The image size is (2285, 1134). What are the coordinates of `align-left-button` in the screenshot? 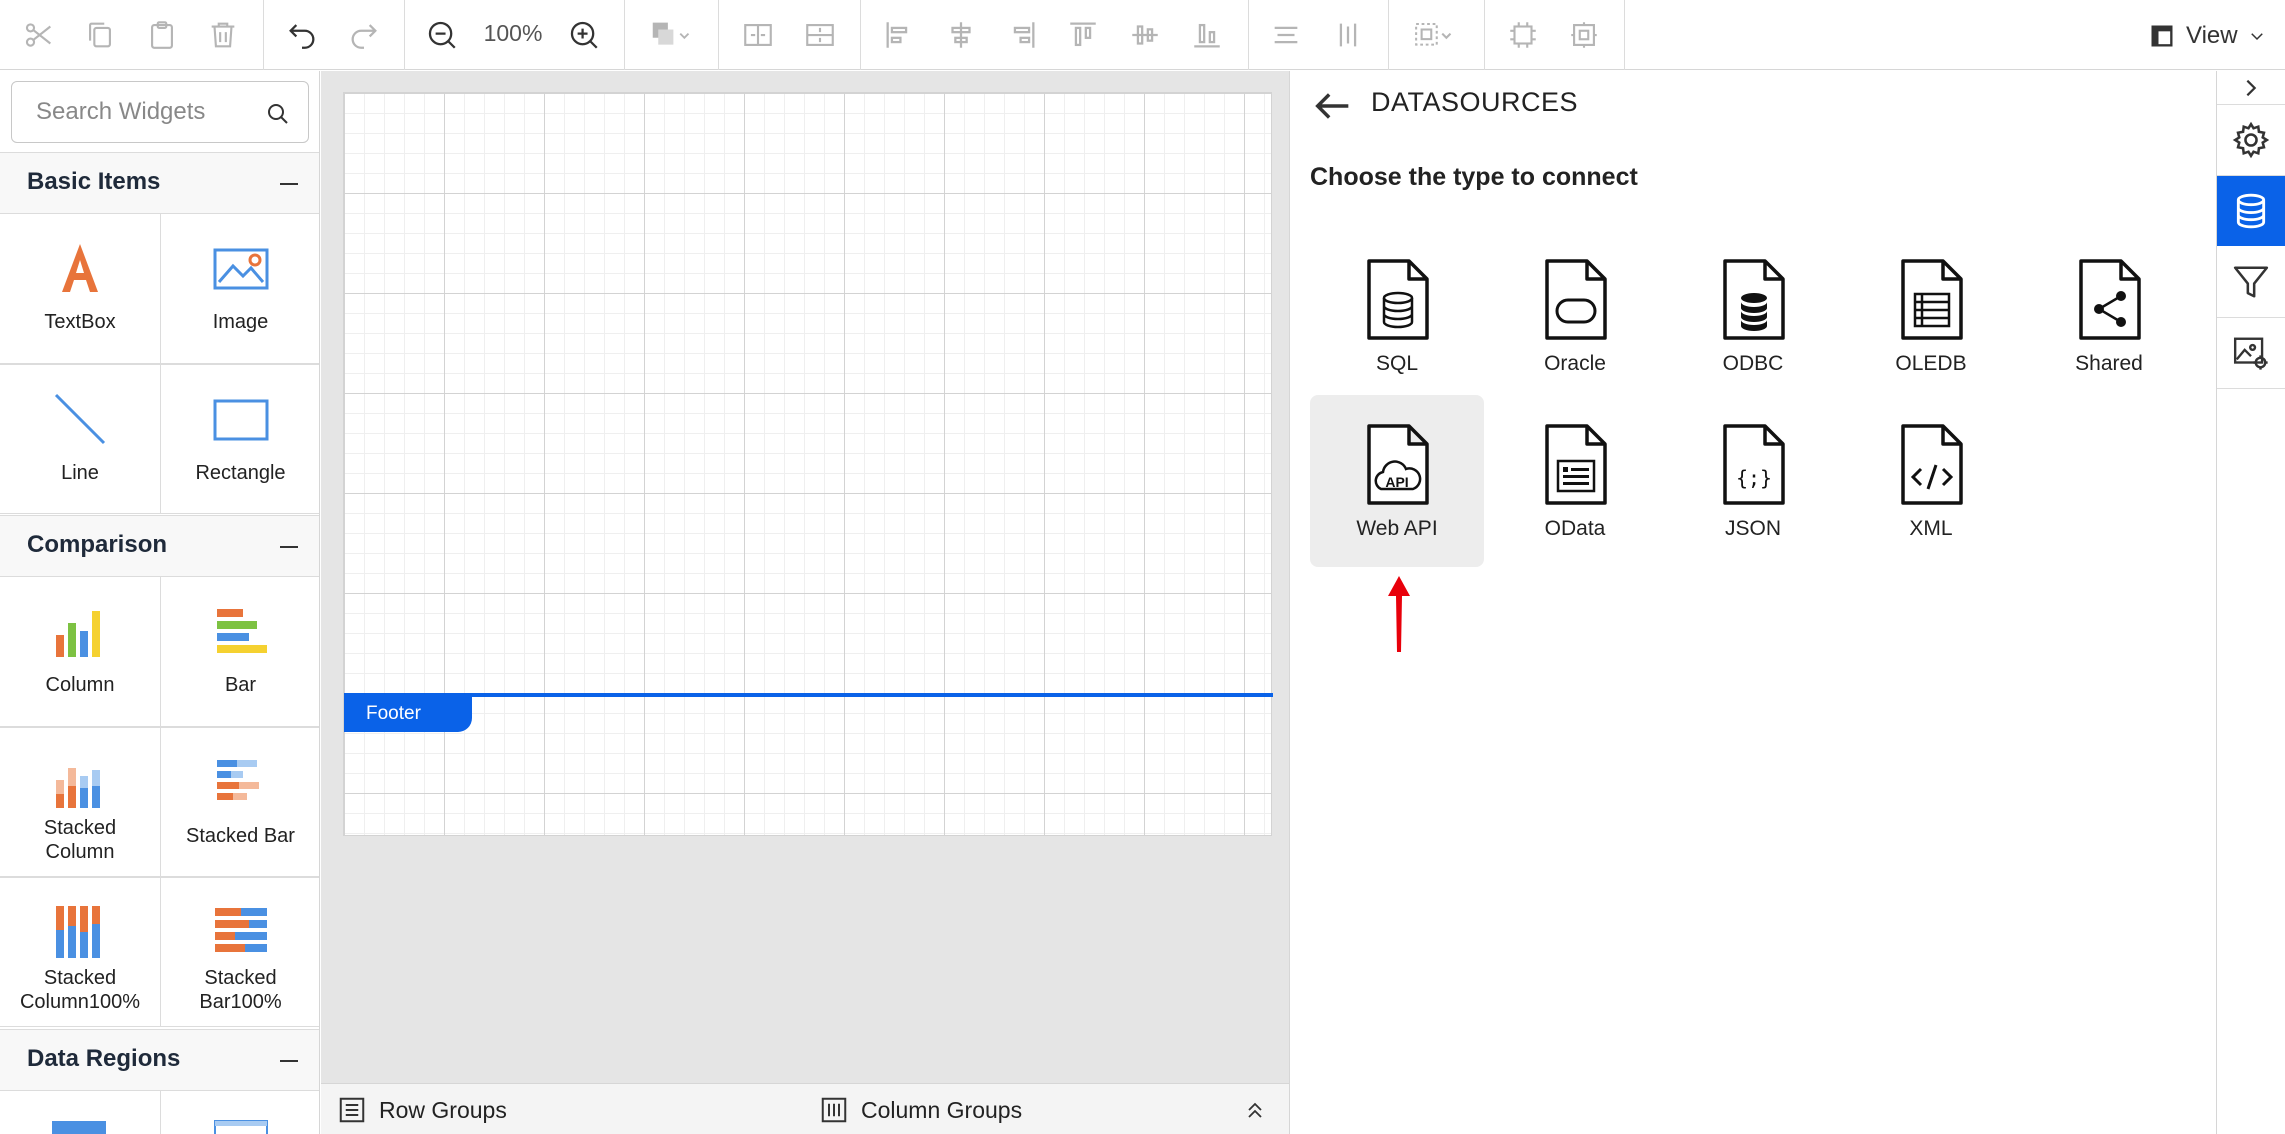 It's located at (899, 35).